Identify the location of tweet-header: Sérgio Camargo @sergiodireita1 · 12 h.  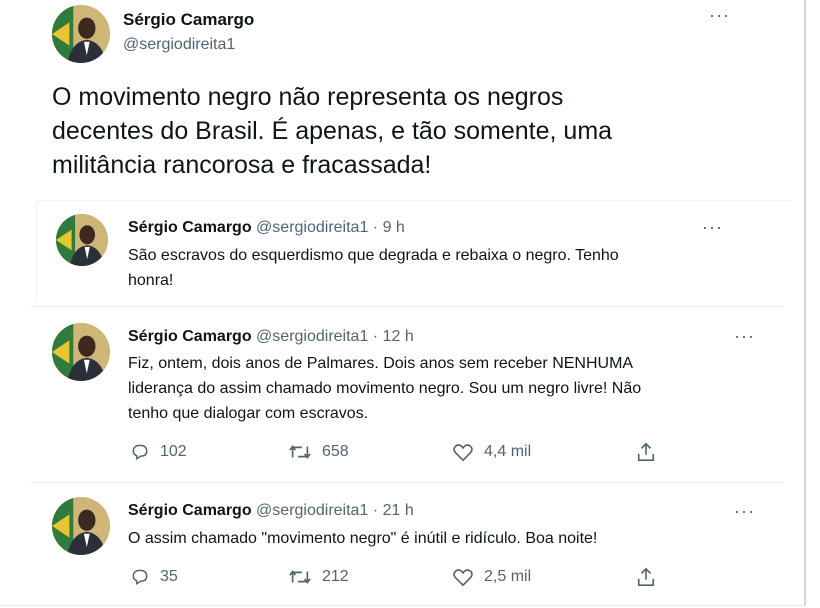
(271, 337).